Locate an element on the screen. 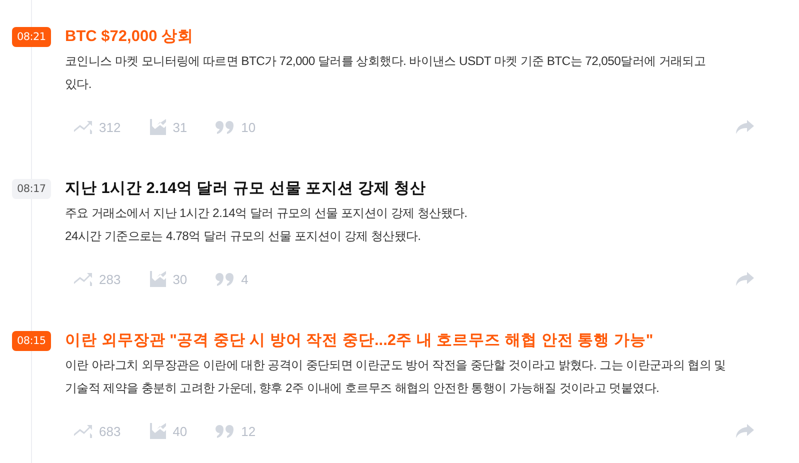 Image resolution: width=799 pixels, height=463 pixels. comment-button: 10 is located at coordinates (235, 127).